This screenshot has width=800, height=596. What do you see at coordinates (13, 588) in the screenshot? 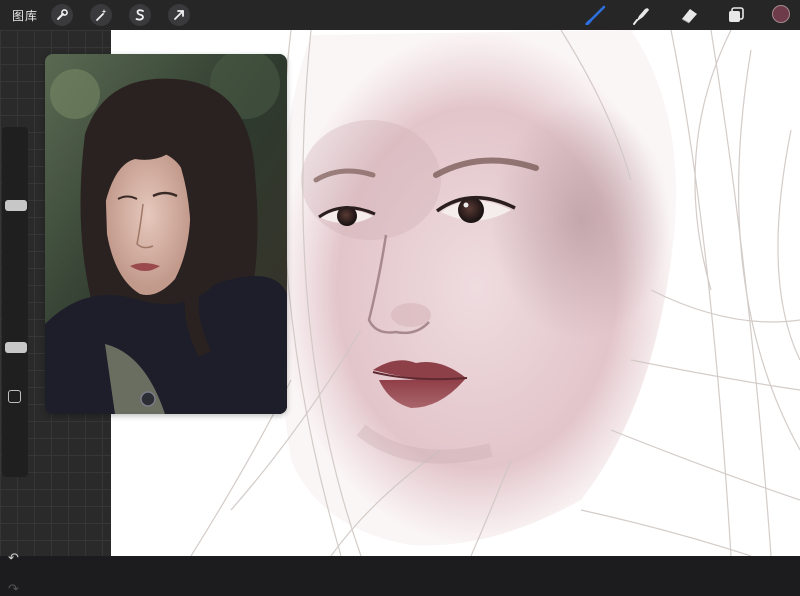
I see `redo-arrow-icon: ↷` at bounding box center [13, 588].